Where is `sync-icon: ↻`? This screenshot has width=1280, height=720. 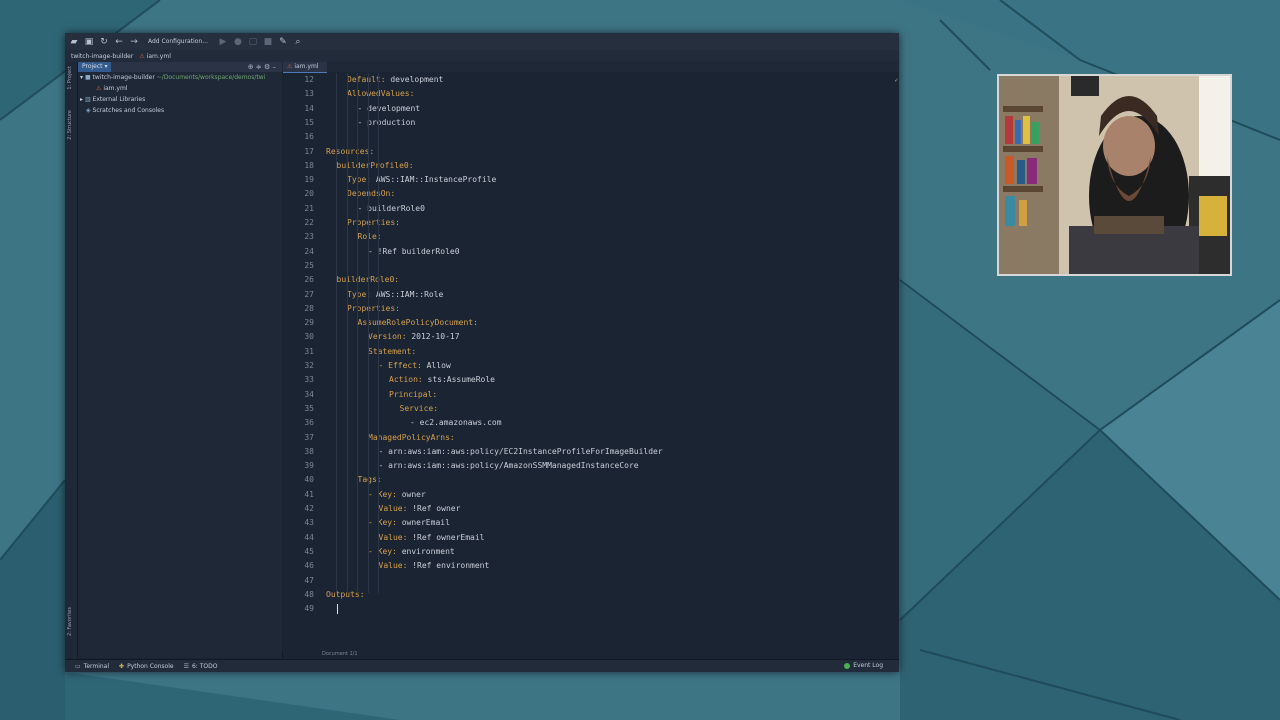 sync-icon: ↻ is located at coordinates (104, 42).